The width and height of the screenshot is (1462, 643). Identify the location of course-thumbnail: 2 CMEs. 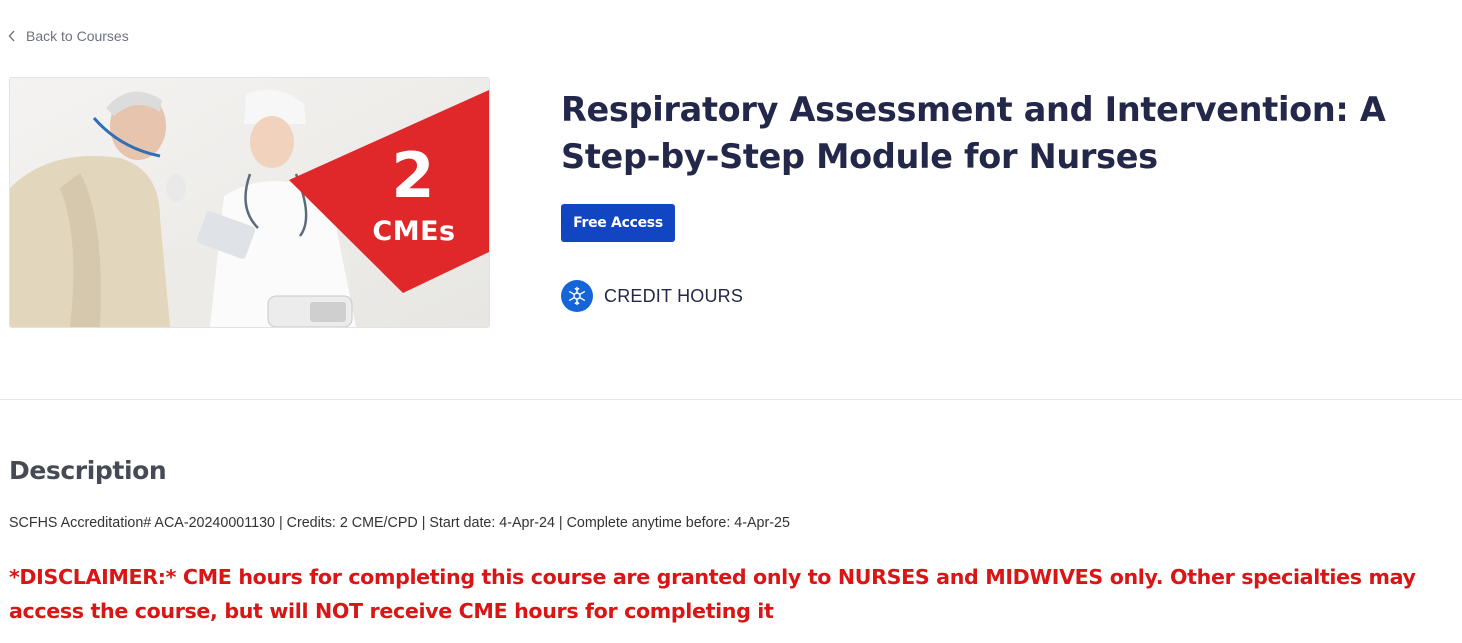
(249, 202).